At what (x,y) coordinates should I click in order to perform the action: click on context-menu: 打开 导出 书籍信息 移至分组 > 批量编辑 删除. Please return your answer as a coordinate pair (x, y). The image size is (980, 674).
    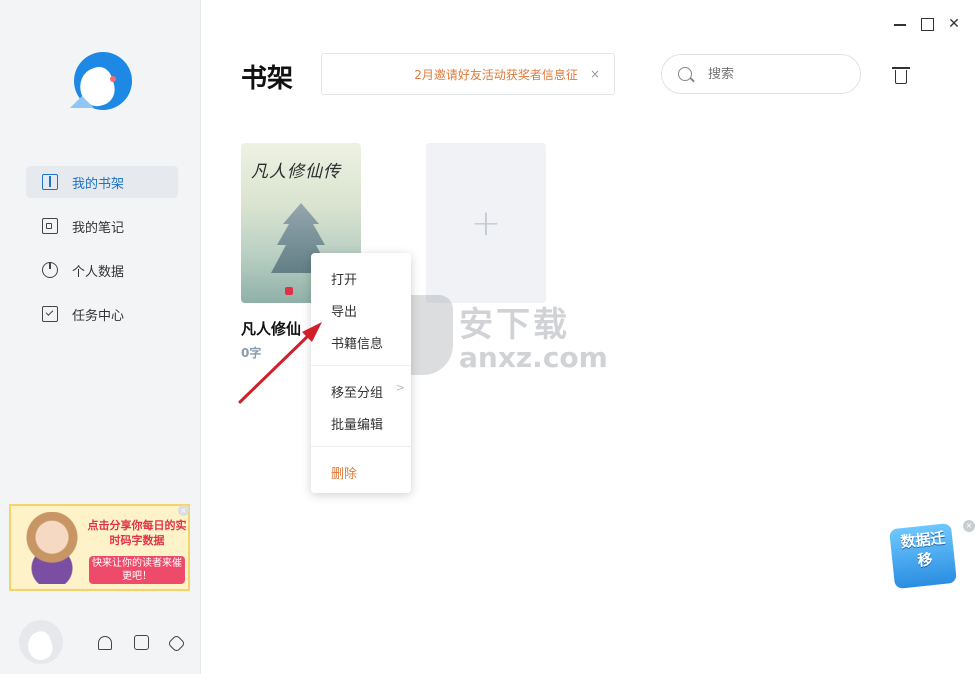
    Looking at the image, I should click on (361, 373).